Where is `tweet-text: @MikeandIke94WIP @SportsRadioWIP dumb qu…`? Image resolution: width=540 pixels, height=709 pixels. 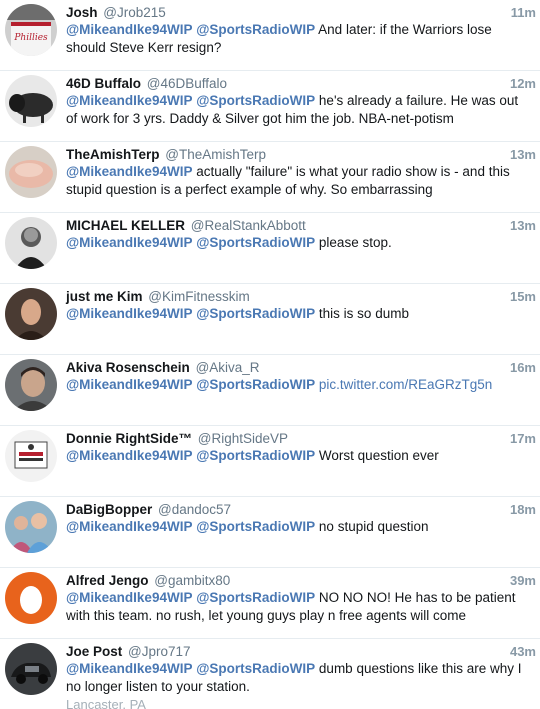 tweet-text: @MikeandIke94WIP @SportsRadioWIP dumb qu… is located at coordinates (303, 677).